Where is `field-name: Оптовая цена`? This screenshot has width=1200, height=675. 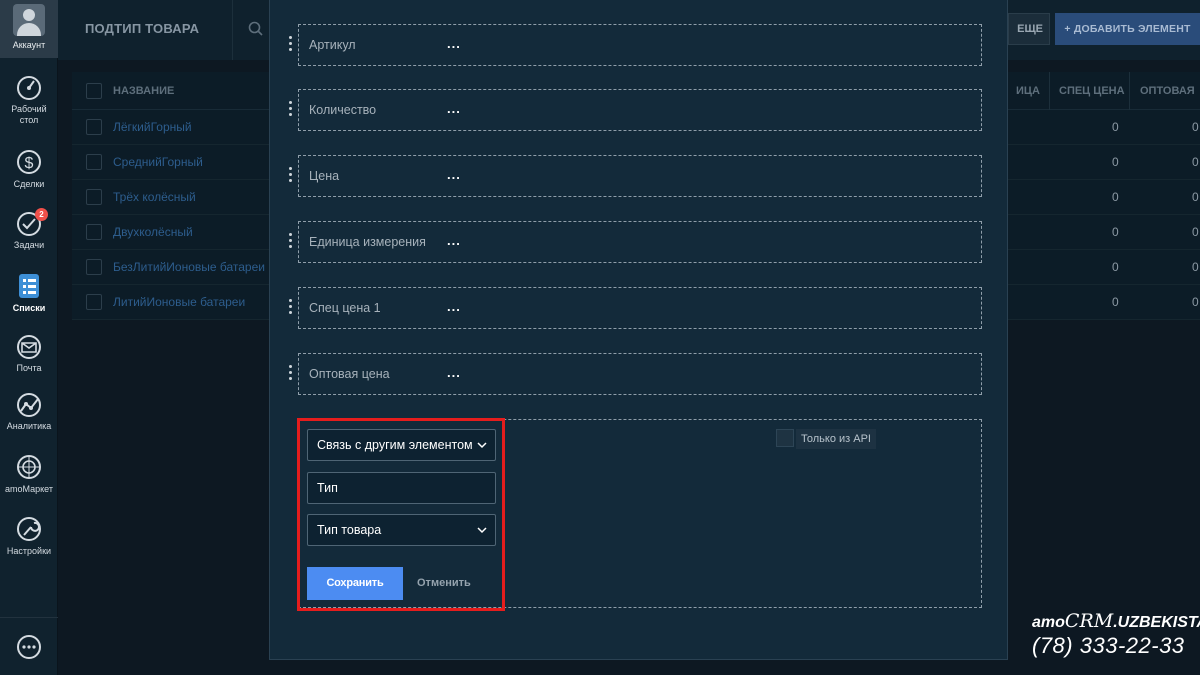
field-name: Оптовая цена is located at coordinates (349, 374).